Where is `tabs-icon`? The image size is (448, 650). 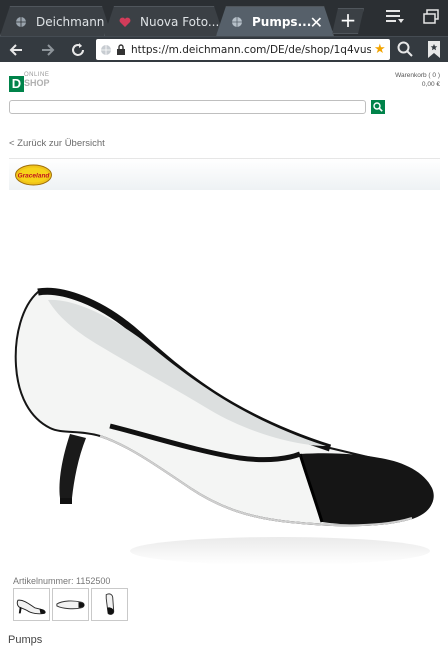
tabs-icon is located at coordinates (395, 17).